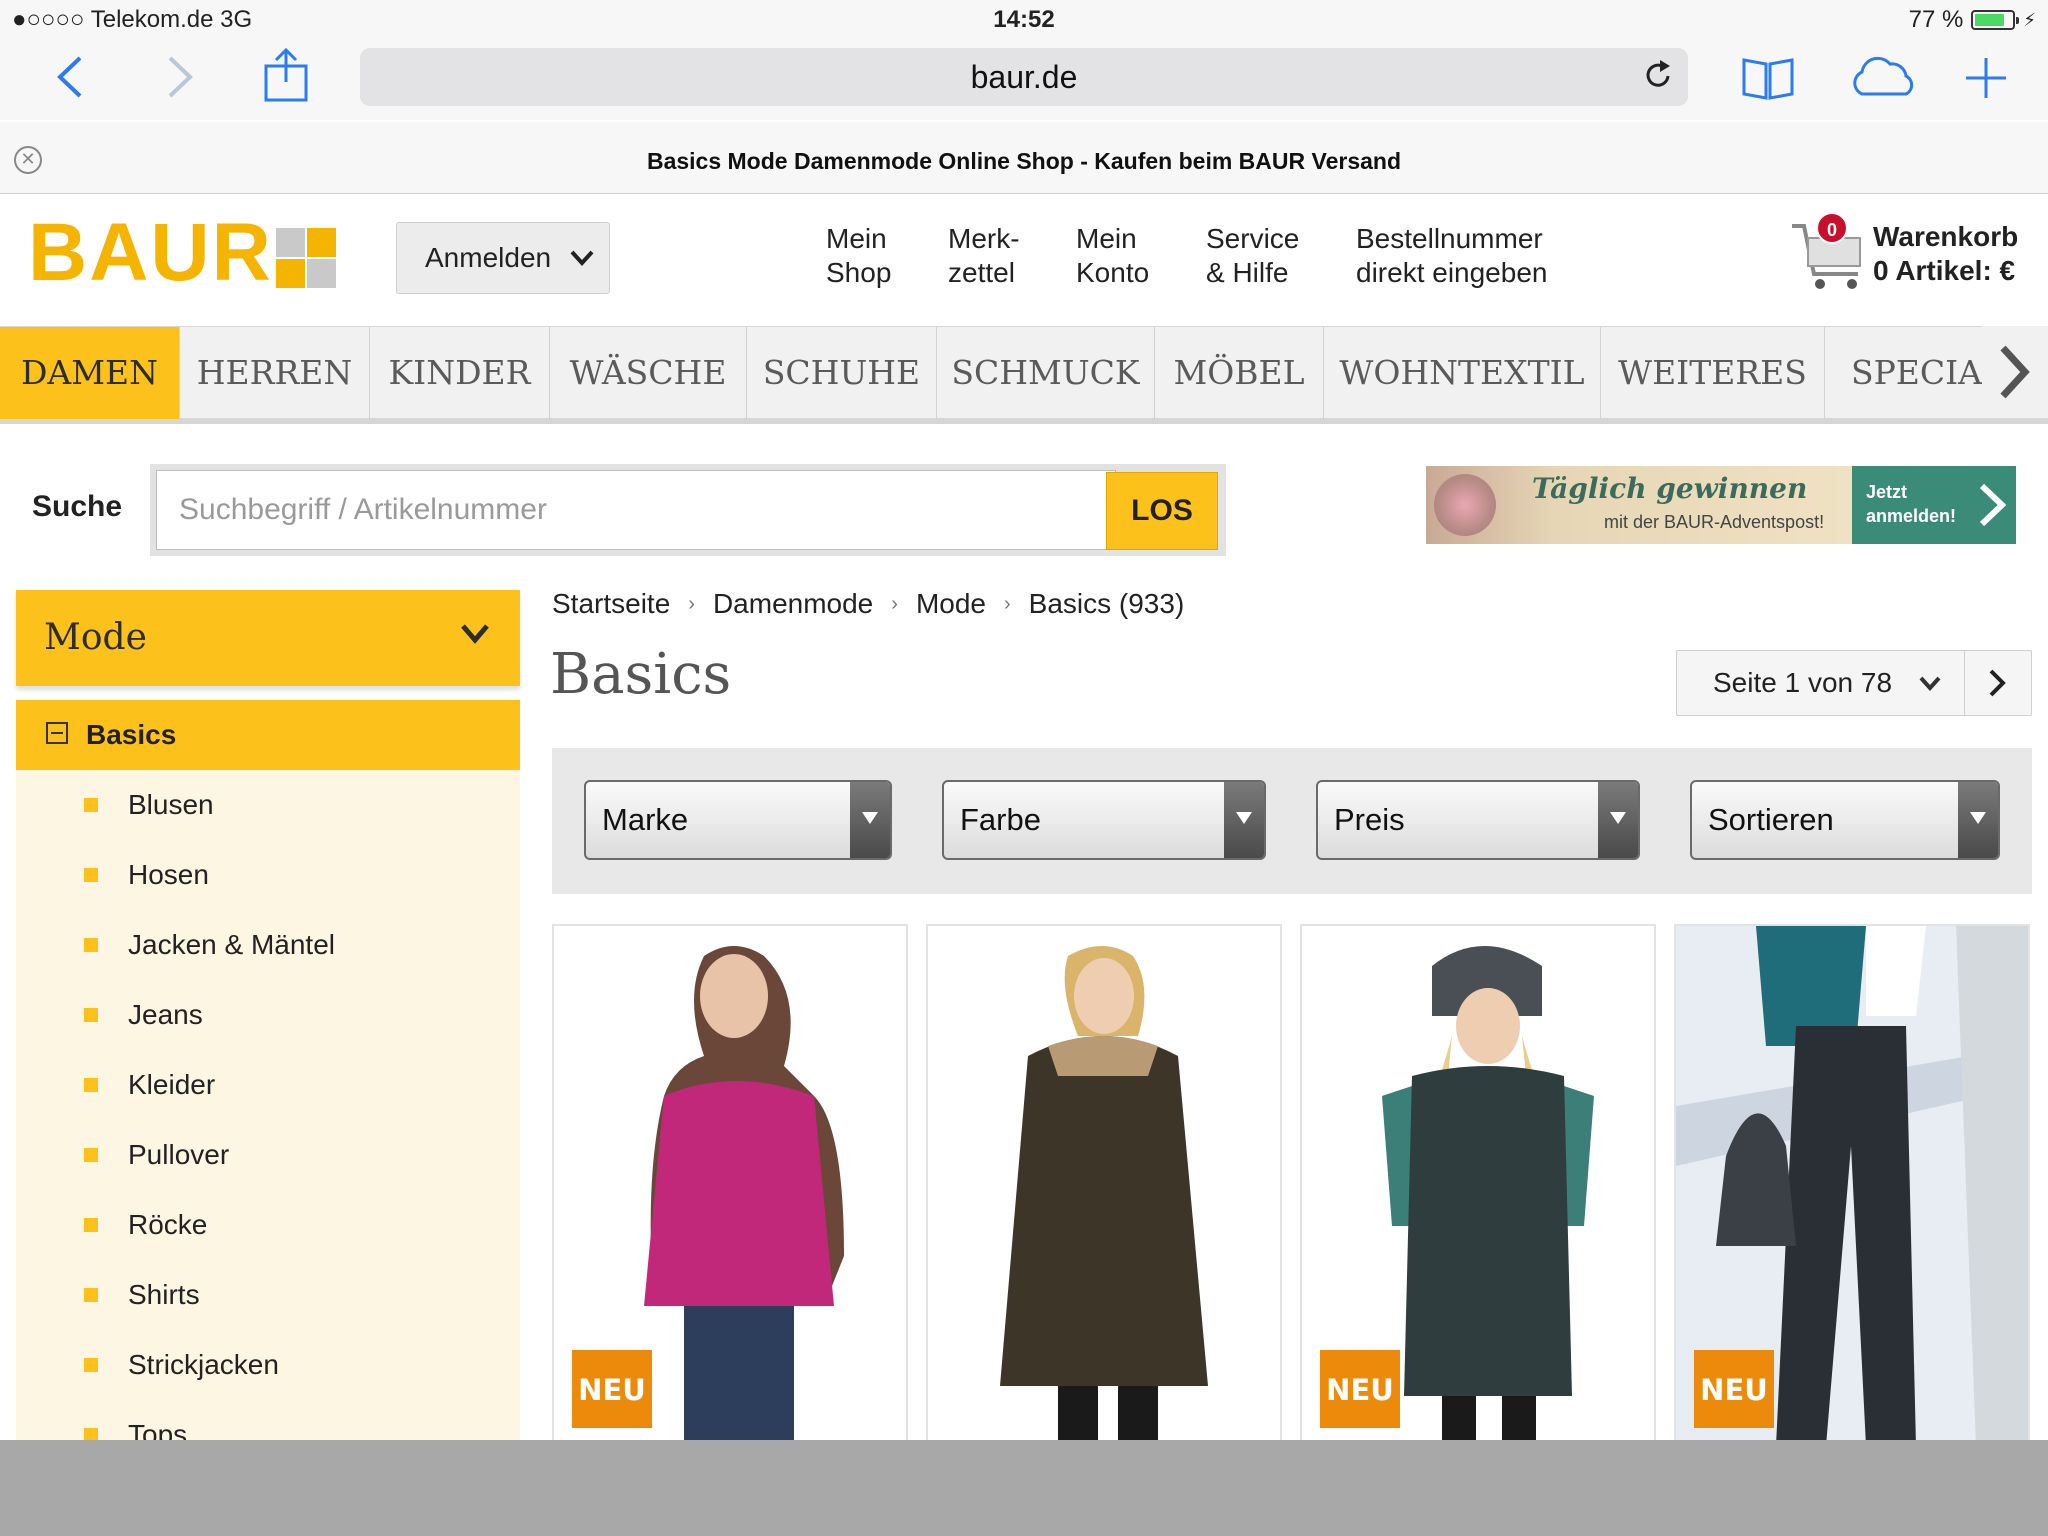  Describe the element at coordinates (1934, 505) in the screenshot. I see `banner-cta: Jetzt anmelden!` at that location.